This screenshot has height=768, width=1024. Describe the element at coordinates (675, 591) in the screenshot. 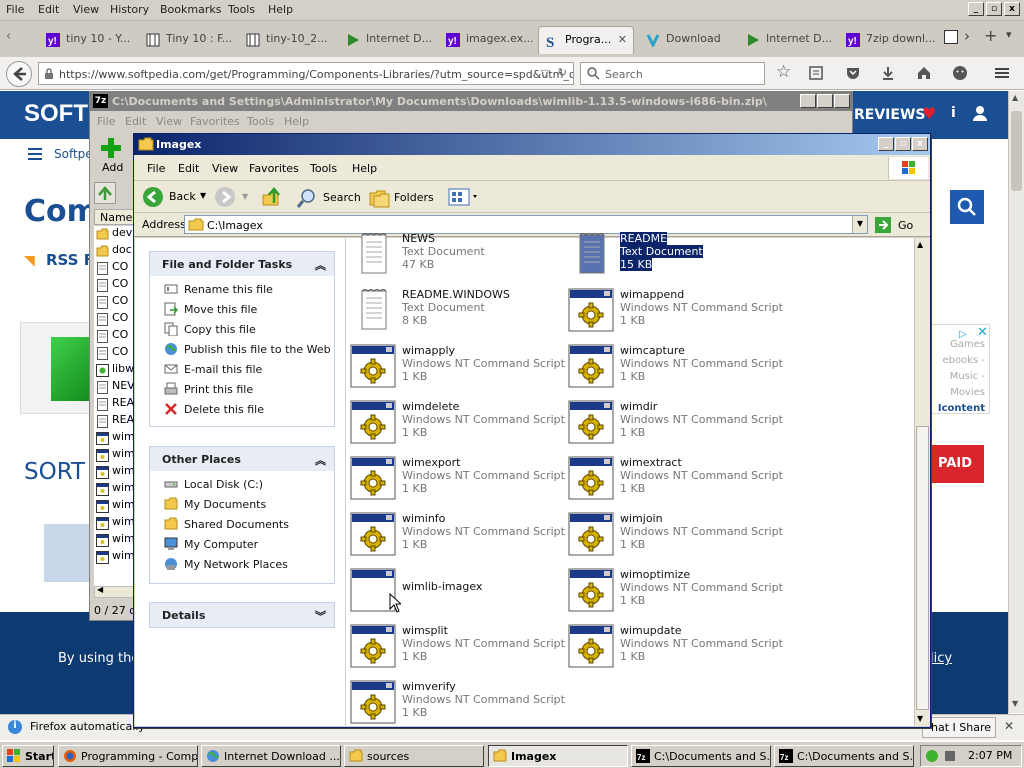

I see `file-item-wimoptimize: wimoptimize Windows NT Command Script 1 KB` at that location.